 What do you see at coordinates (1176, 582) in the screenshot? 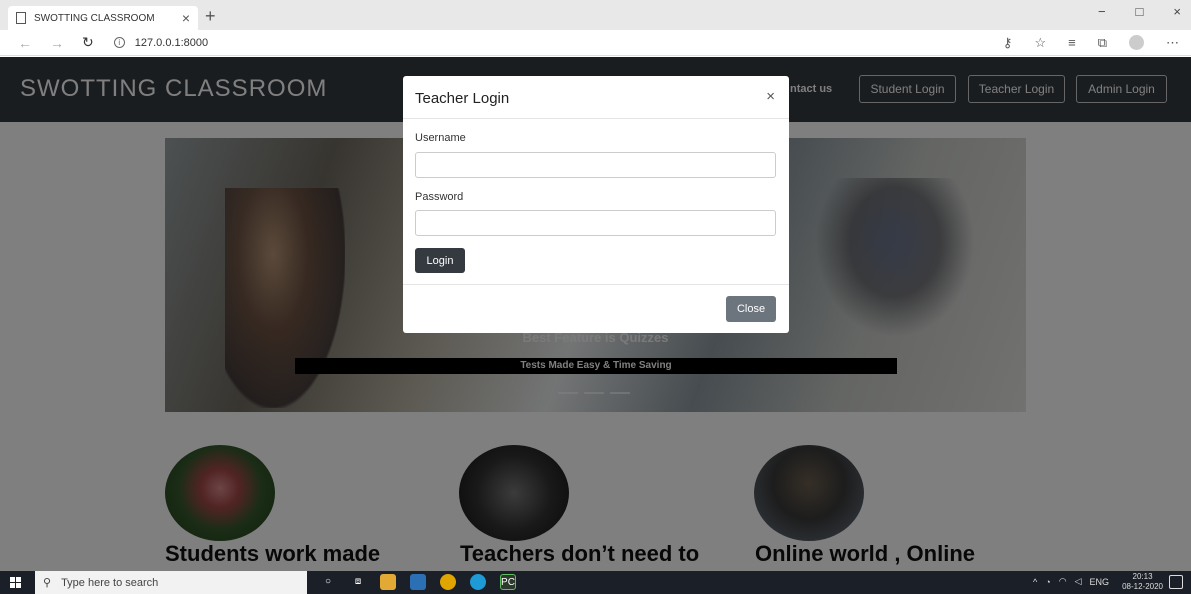
I see `notification-icon` at bounding box center [1176, 582].